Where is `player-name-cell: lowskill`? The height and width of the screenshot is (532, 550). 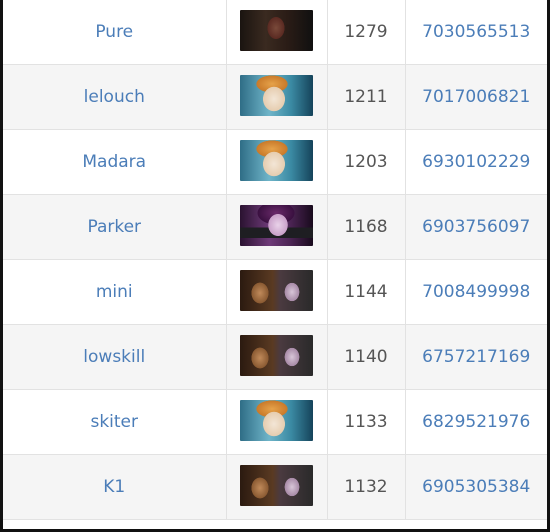
player-name-cell: lowskill is located at coordinates (115, 357).